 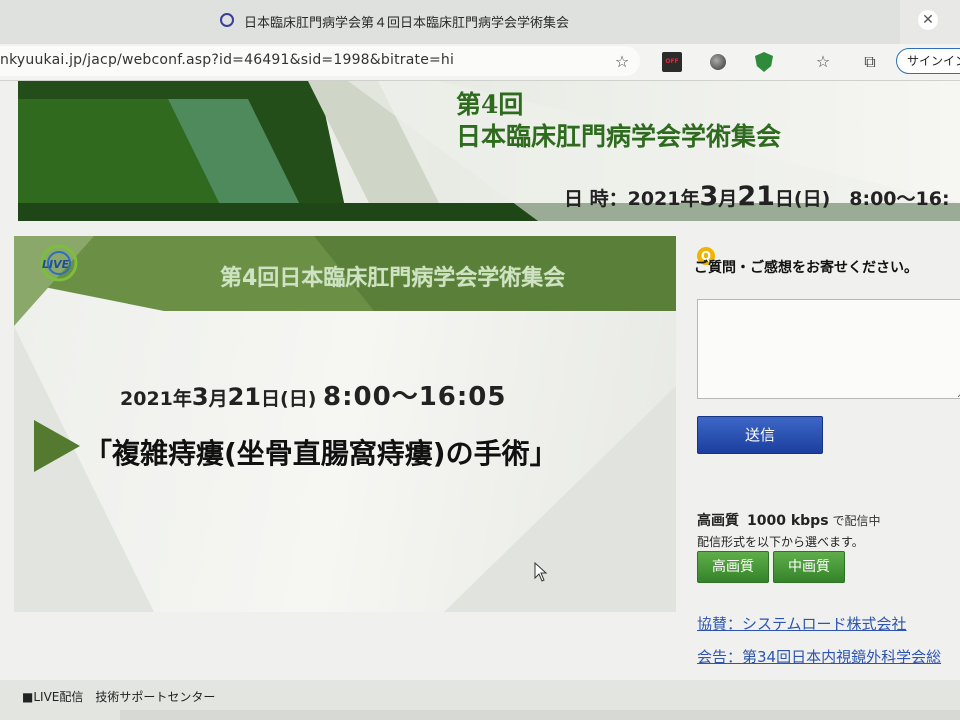 I want to click on svg-text: LIVE, so click(x=56, y=264).